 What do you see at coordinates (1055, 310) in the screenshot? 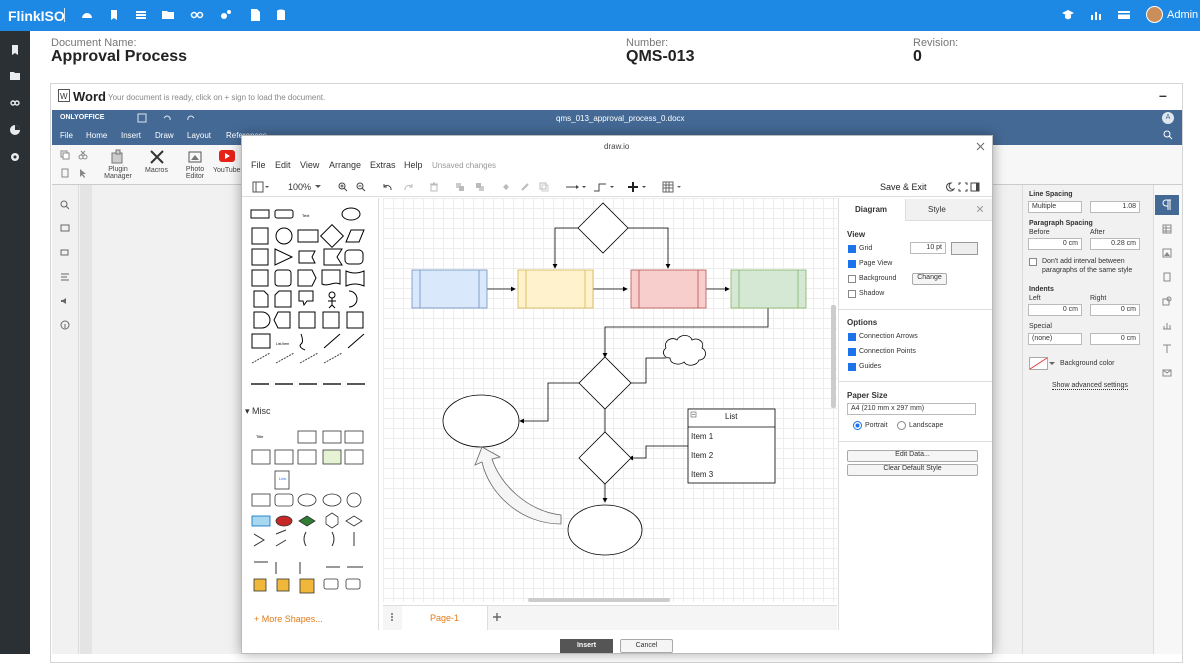
I see `indent-left-value: 0 cm` at bounding box center [1055, 310].